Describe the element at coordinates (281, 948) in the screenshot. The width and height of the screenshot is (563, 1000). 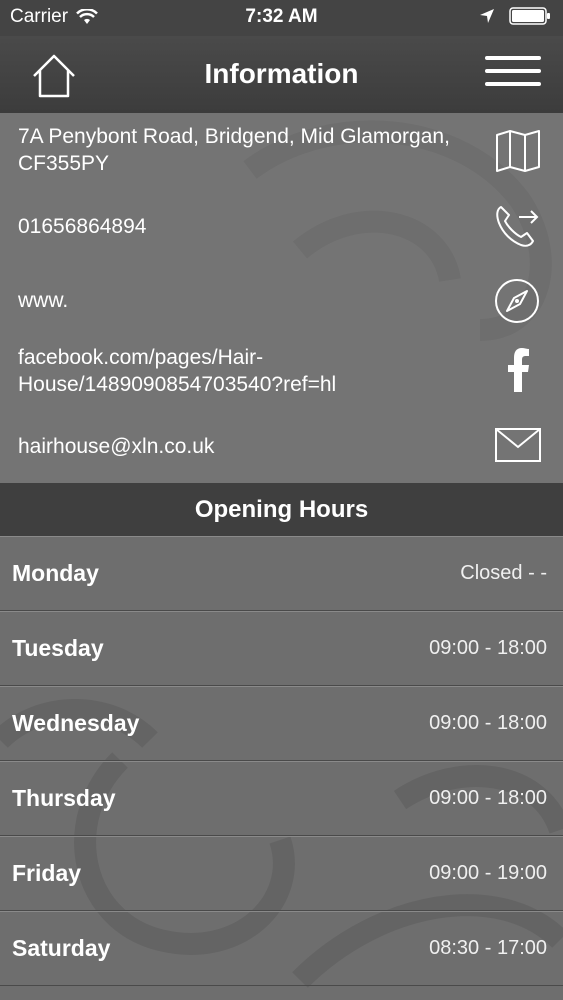
I see `hours-row-saturday: Saturday 08:30 - 17:00` at that location.